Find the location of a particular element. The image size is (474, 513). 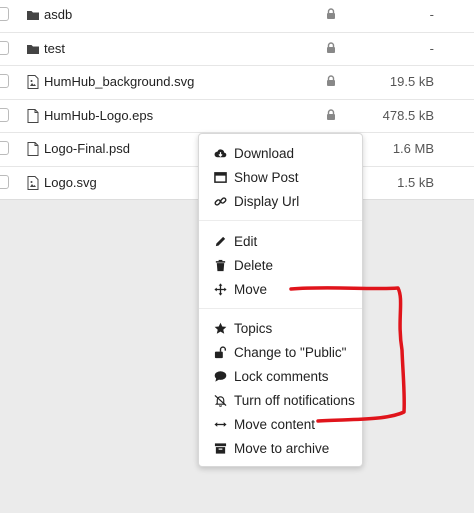

link-icon is located at coordinates (220, 201).